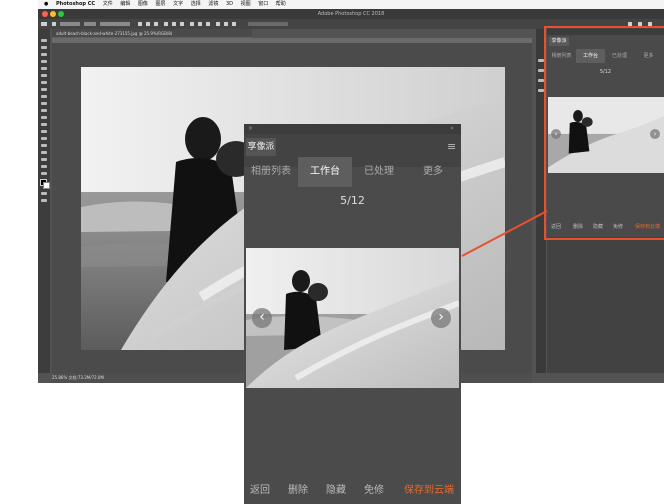 This screenshot has width=664, height=504. I want to click on eraser-tool-icon, so click(44, 110).